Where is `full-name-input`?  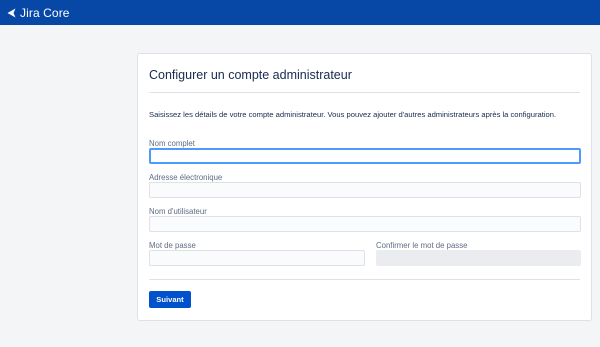 full-name-input is located at coordinates (365, 156).